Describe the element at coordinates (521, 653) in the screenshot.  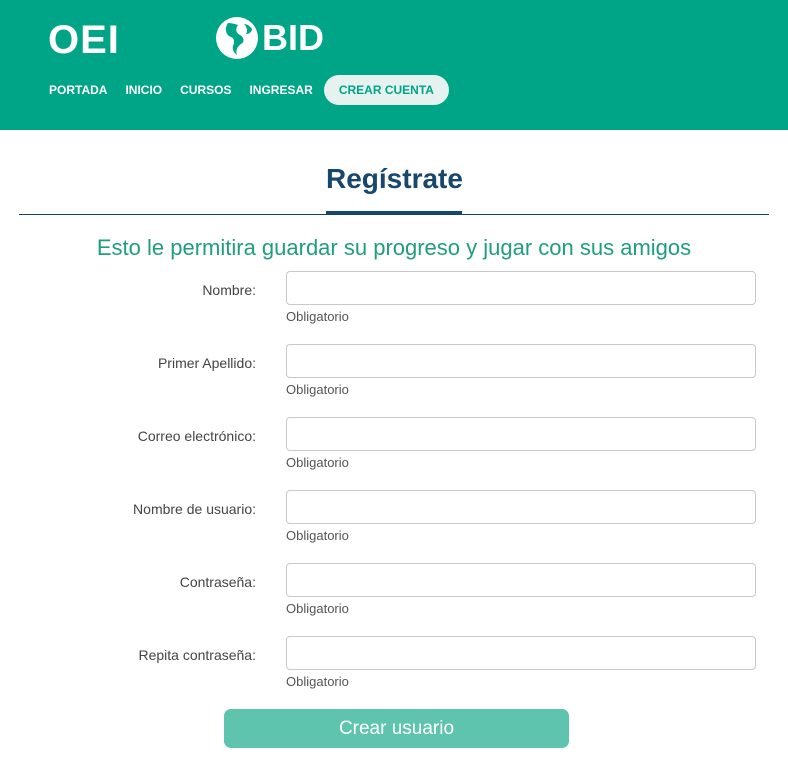
I see `confirm-password-input` at that location.